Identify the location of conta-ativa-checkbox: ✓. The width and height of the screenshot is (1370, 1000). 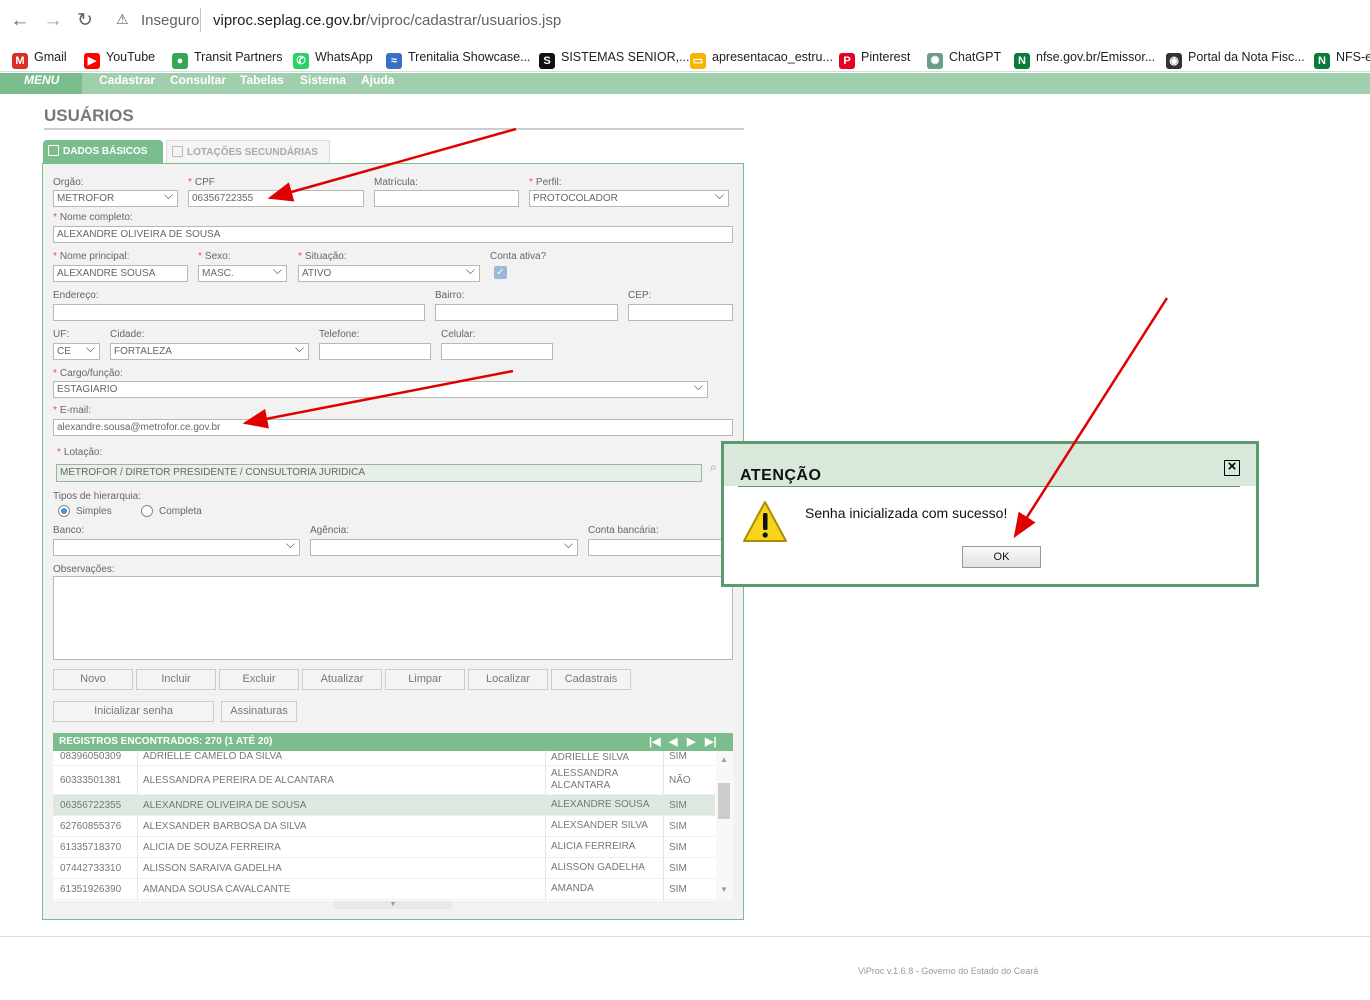
(500, 272).